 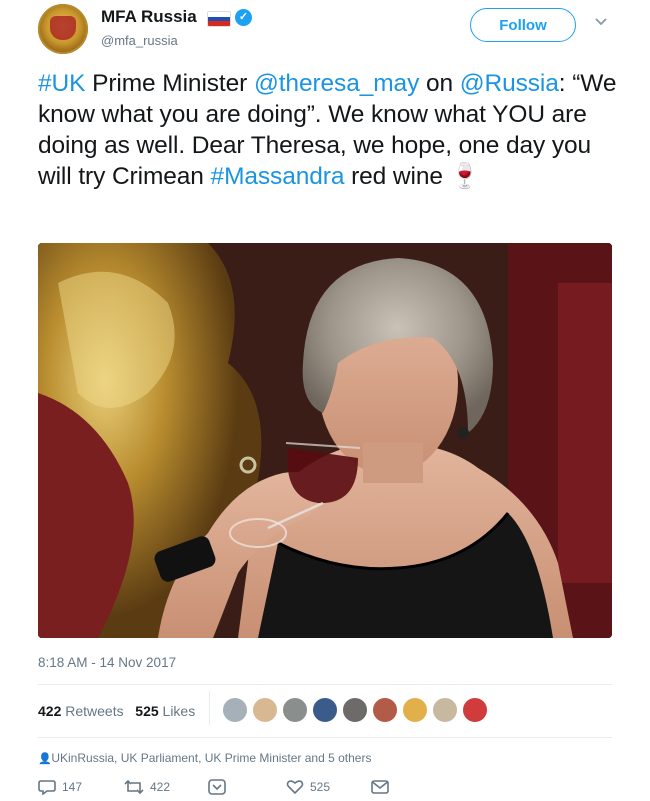 What do you see at coordinates (147, 787) in the screenshot?
I see `retweet-button: 422` at bounding box center [147, 787].